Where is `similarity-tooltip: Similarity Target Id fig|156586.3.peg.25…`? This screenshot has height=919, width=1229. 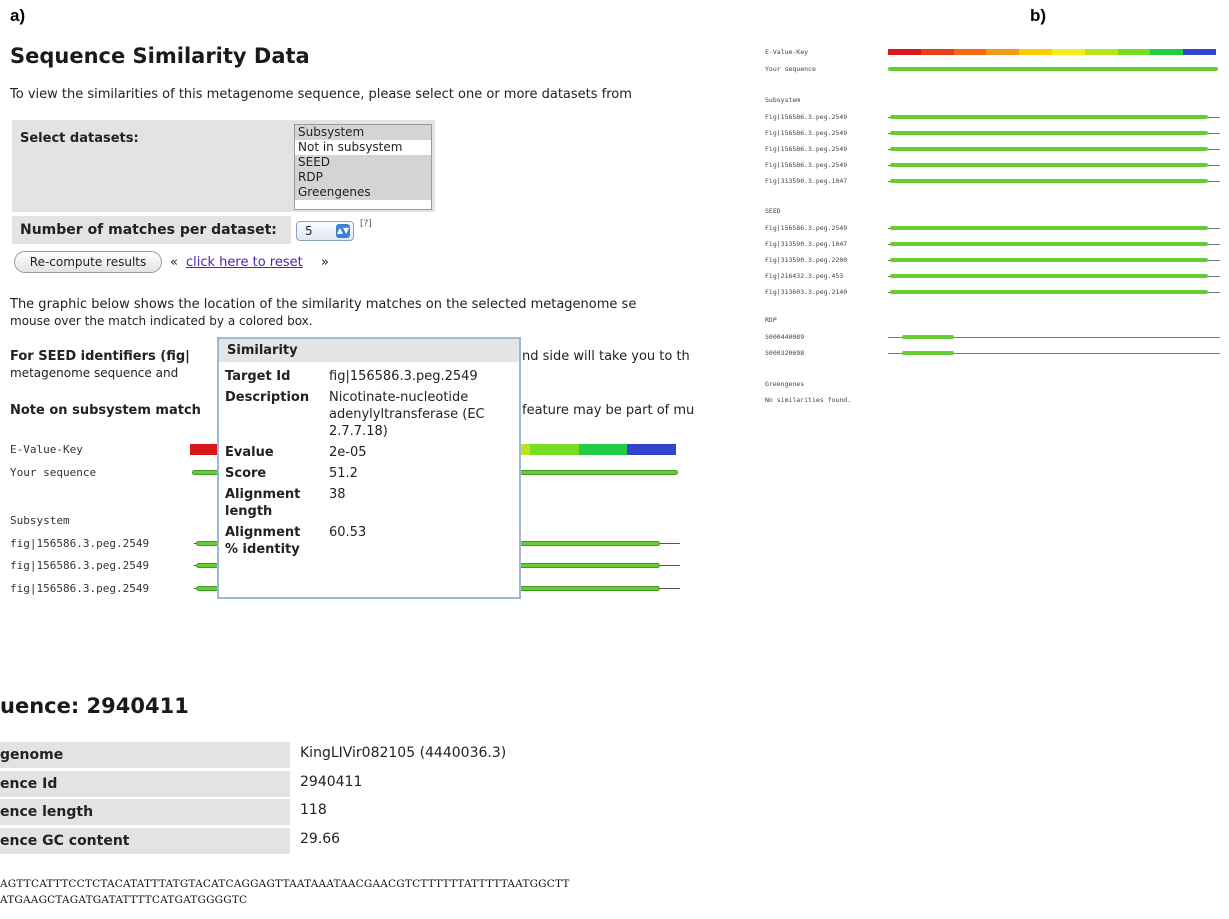
similarity-tooltip: Similarity Target Id fig|156586.3.peg.25… is located at coordinates (369, 468).